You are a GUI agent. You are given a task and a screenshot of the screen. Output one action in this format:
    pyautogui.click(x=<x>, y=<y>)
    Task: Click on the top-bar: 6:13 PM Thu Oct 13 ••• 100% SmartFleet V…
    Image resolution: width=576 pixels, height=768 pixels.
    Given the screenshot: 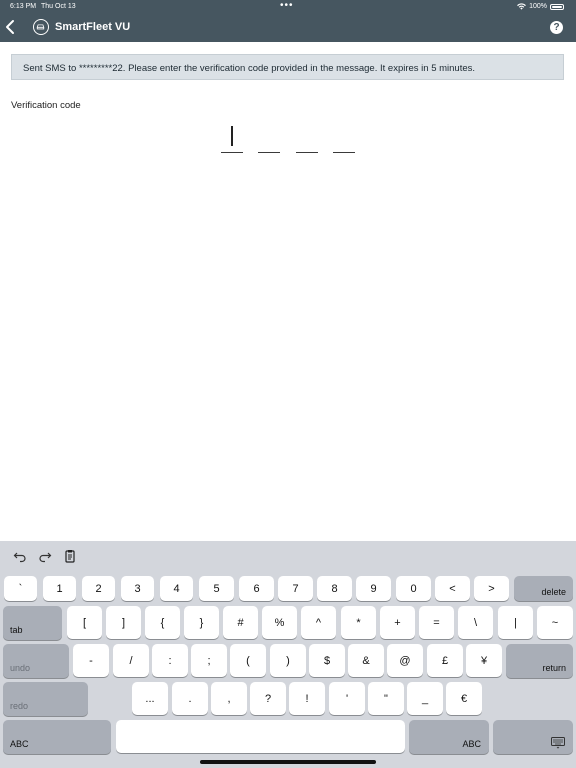 What is the action you would take?
    pyautogui.click(x=288, y=21)
    